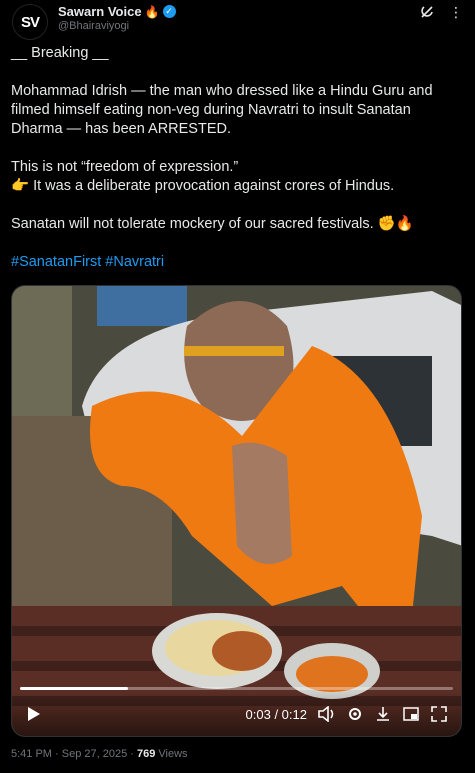 This screenshot has width=475, height=773. Describe the element at coordinates (117, 26) in the screenshot. I see `handle: @Bhairaviyogi` at that location.